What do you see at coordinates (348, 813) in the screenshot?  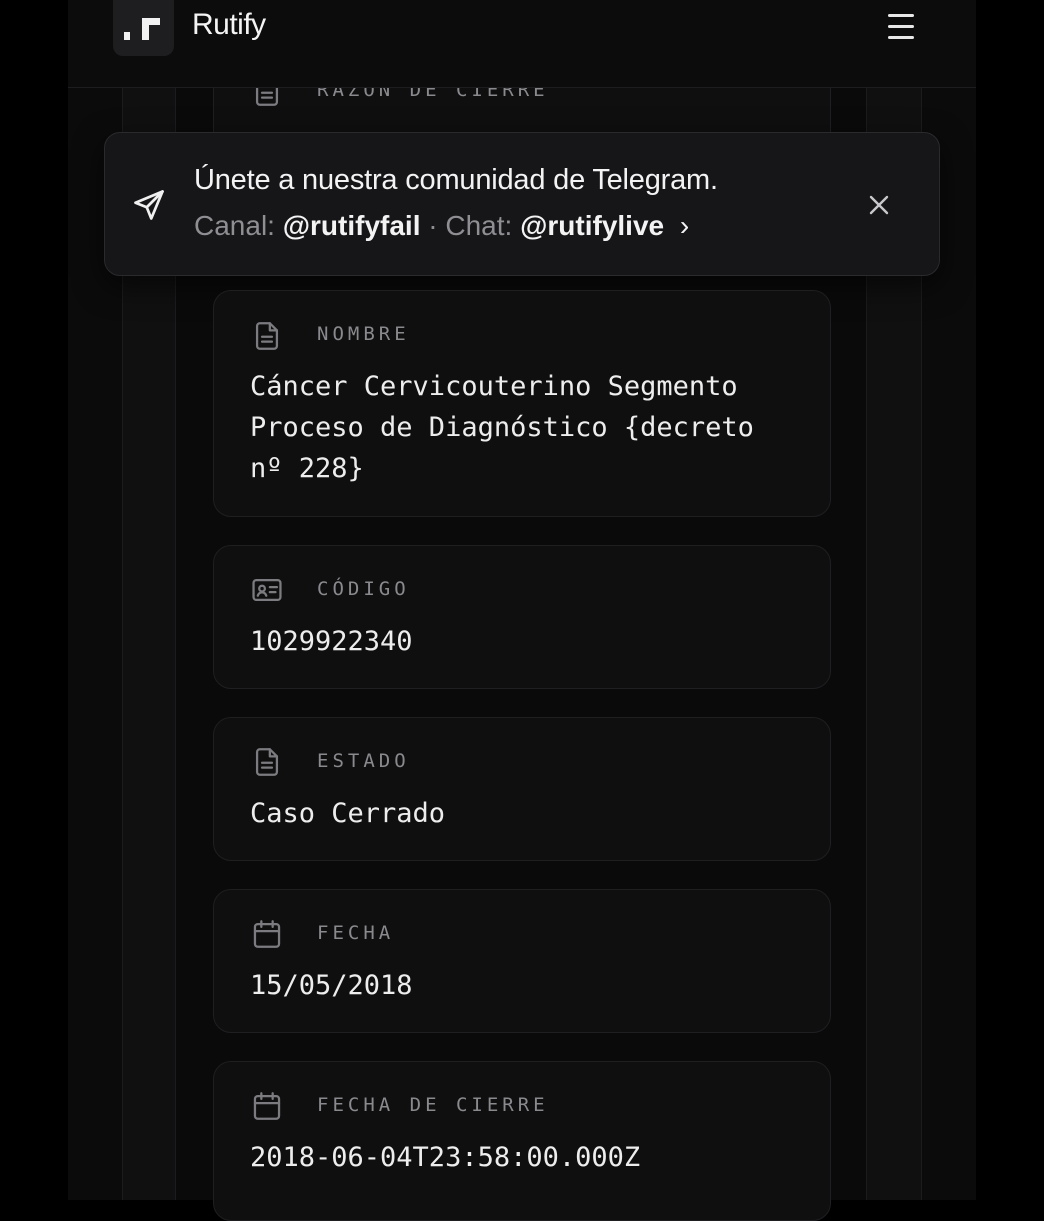 I see `field-value: Caso Cerrado` at bounding box center [348, 813].